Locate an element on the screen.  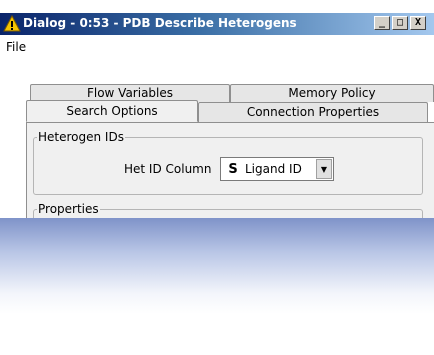
string-type-icon: S is located at coordinates (233, 169).